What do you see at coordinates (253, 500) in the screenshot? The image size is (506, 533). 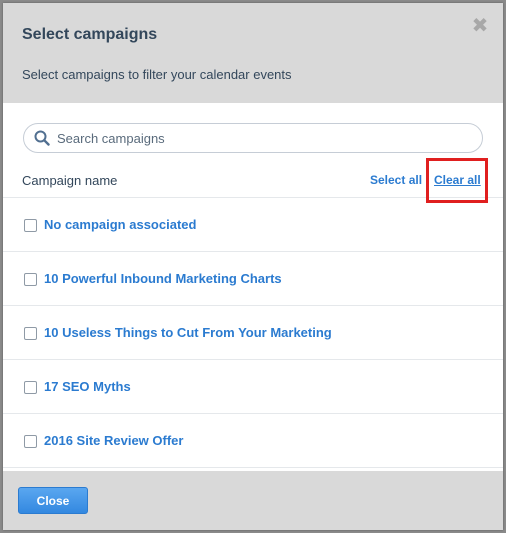 I see `modal-footer: Close` at bounding box center [253, 500].